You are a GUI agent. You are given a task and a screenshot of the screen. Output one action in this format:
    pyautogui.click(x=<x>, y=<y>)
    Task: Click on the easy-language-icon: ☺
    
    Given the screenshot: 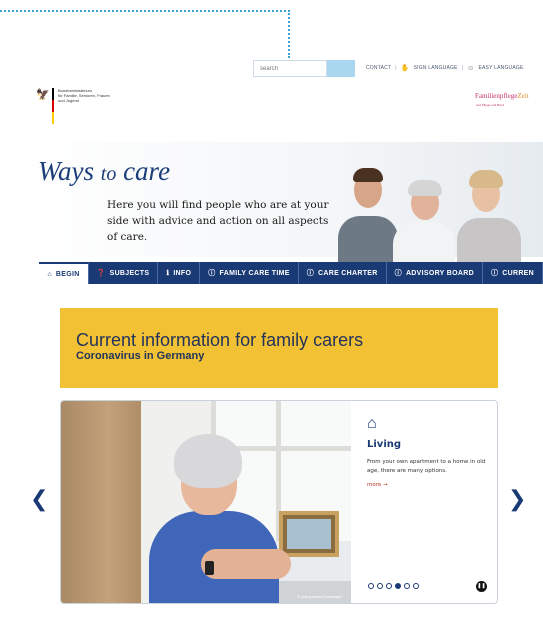 What is the action you would take?
    pyautogui.click(x=471, y=68)
    